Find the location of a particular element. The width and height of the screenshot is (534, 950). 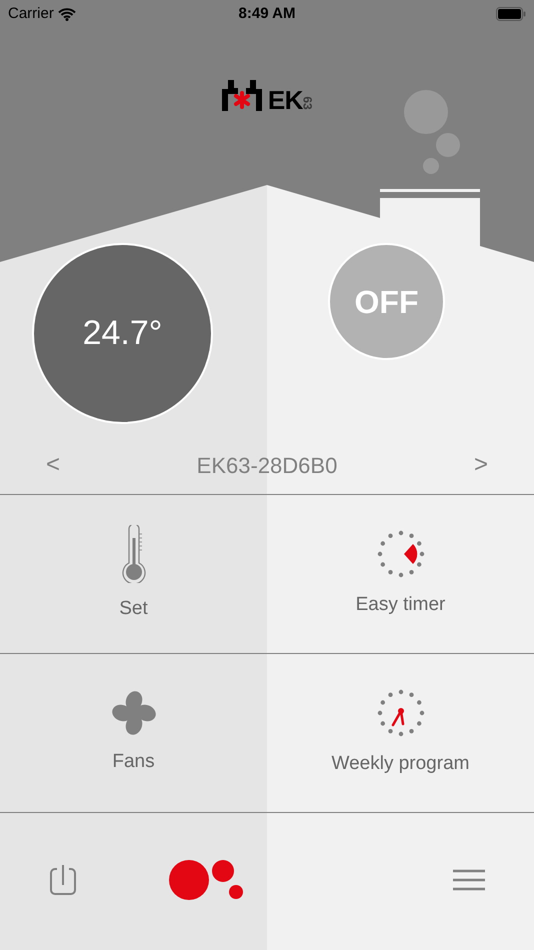

menu-icon is located at coordinates (469, 879).